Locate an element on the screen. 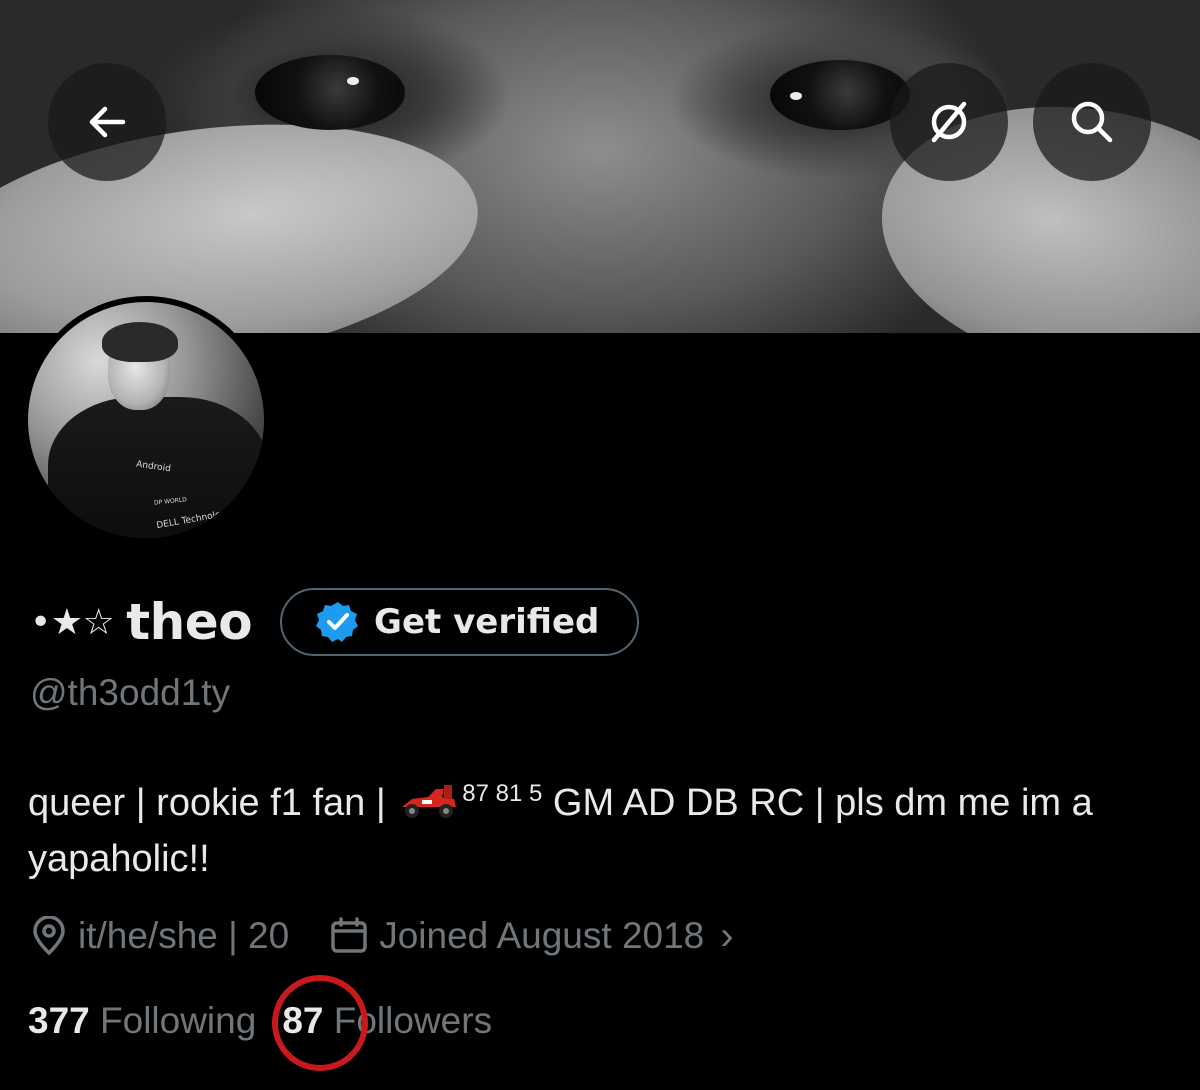 Image resolution: width=1200 pixels, height=1090 pixels. calendar-icon is located at coordinates (349, 935).